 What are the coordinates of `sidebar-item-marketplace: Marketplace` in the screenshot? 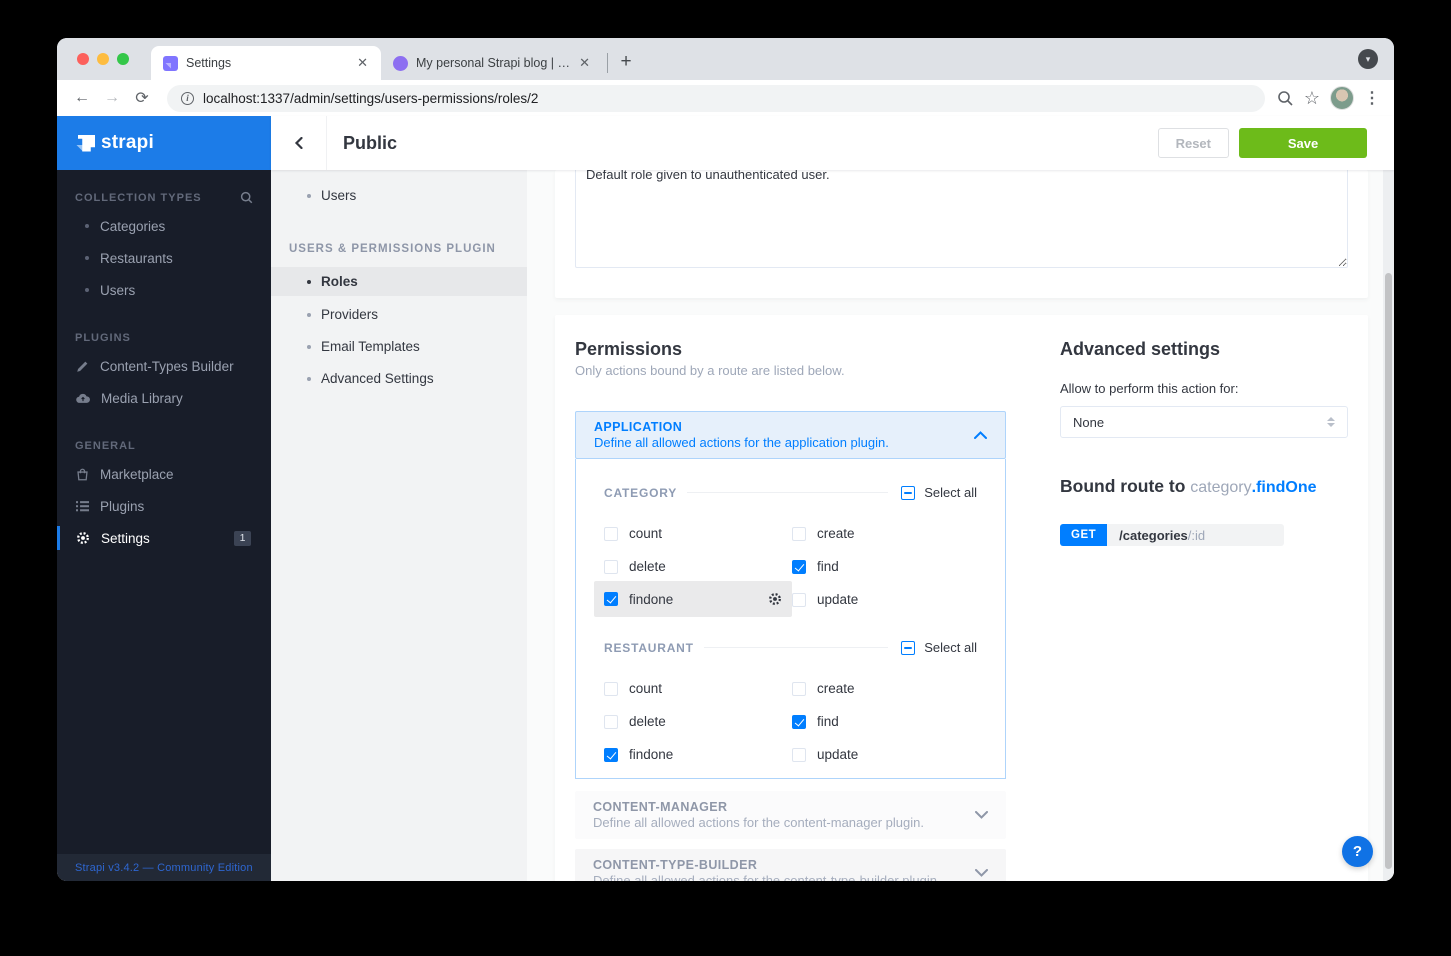 It's located at (164, 474).